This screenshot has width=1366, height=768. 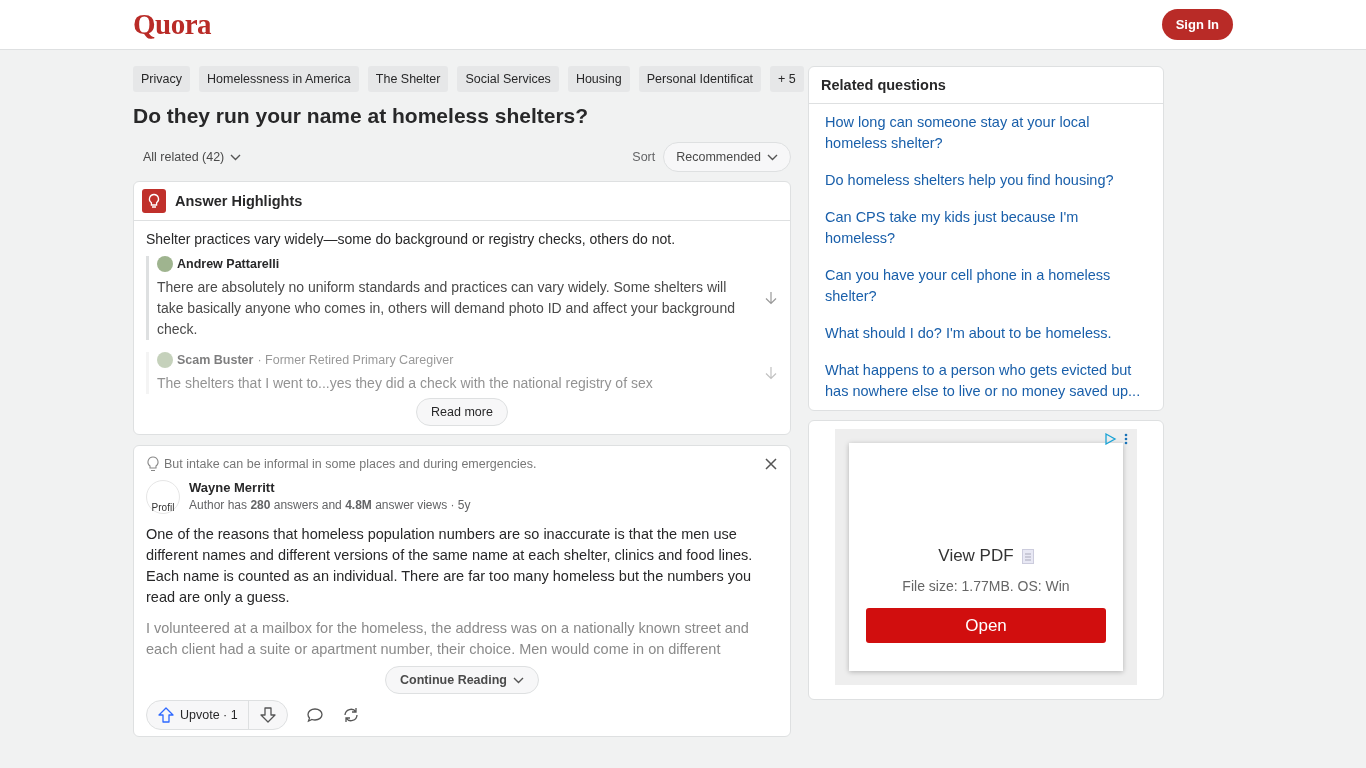 I want to click on related-question-link: Can CPS take my kids just because I'm homeless?, so click(x=986, y=228).